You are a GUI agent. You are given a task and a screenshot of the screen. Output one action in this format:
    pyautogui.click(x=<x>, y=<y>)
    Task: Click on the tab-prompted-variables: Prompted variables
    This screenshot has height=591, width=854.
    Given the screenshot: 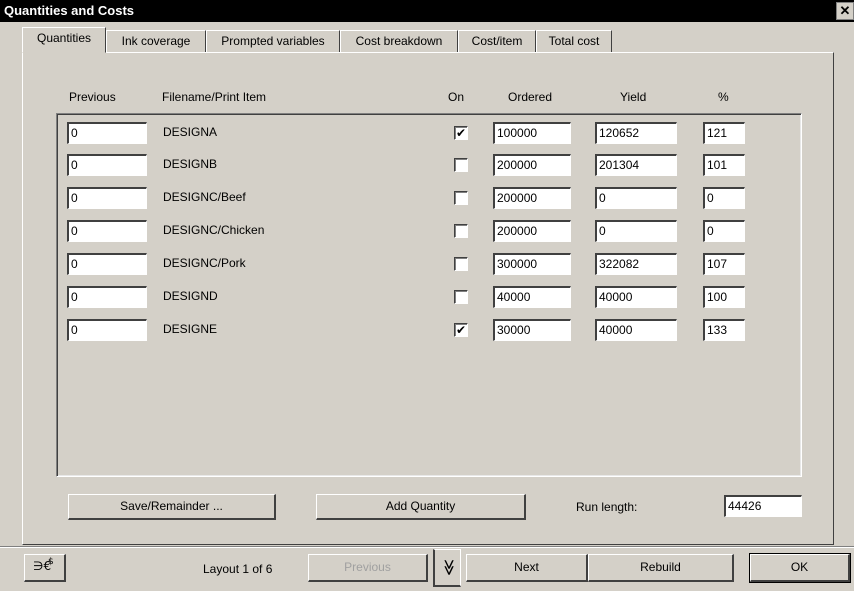 What is the action you would take?
    pyautogui.click(x=273, y=41)
    